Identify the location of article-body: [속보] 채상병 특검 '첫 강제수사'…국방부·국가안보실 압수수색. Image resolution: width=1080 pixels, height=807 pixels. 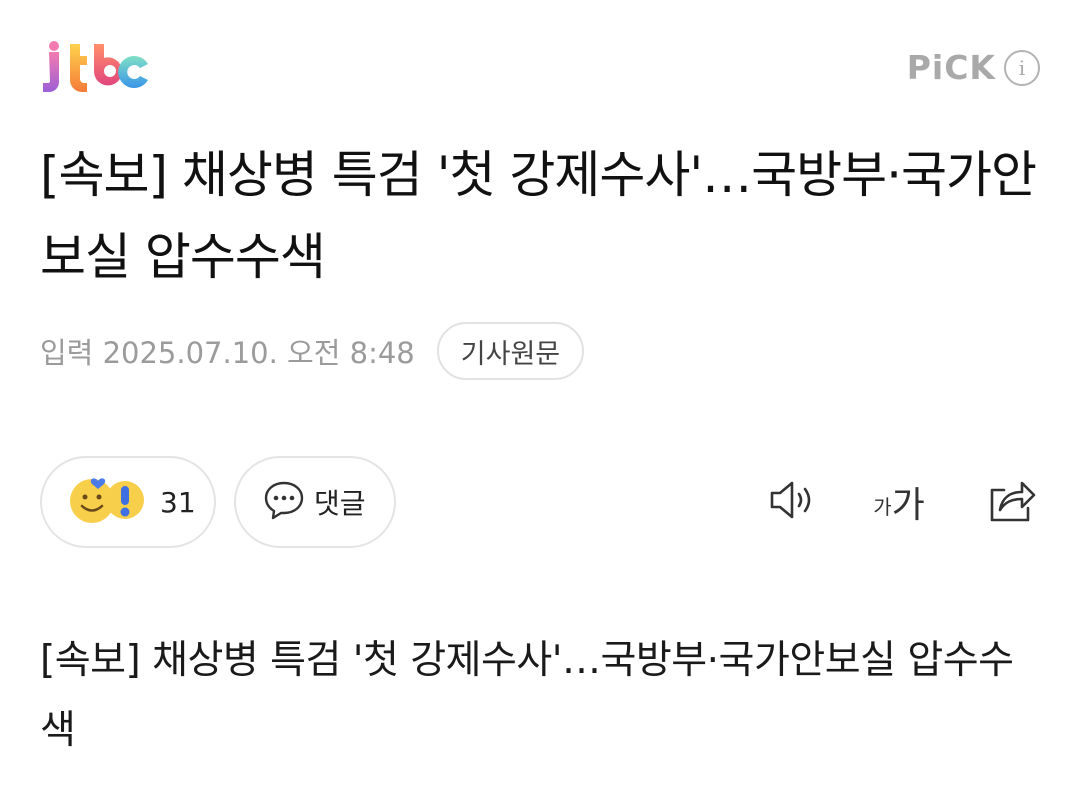
(527, 695).